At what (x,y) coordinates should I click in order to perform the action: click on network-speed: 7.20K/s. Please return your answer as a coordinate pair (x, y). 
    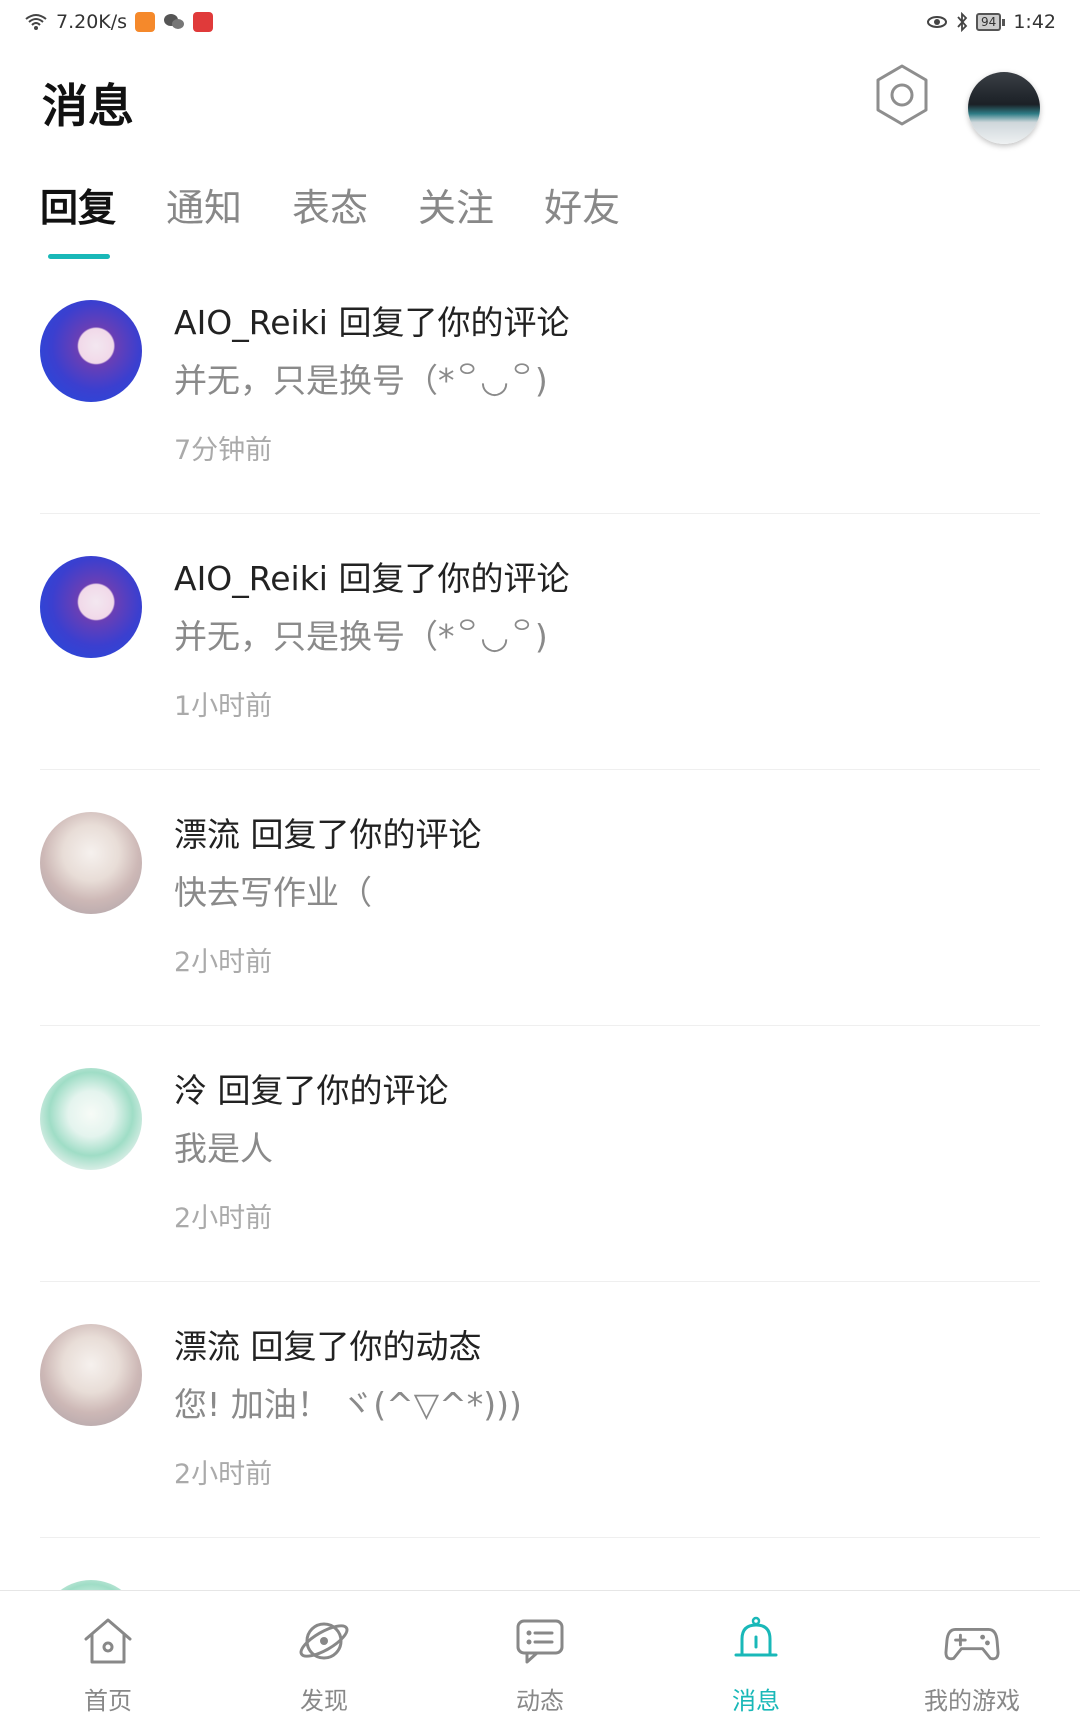
    Looking at the image, I should click on (92, 22).